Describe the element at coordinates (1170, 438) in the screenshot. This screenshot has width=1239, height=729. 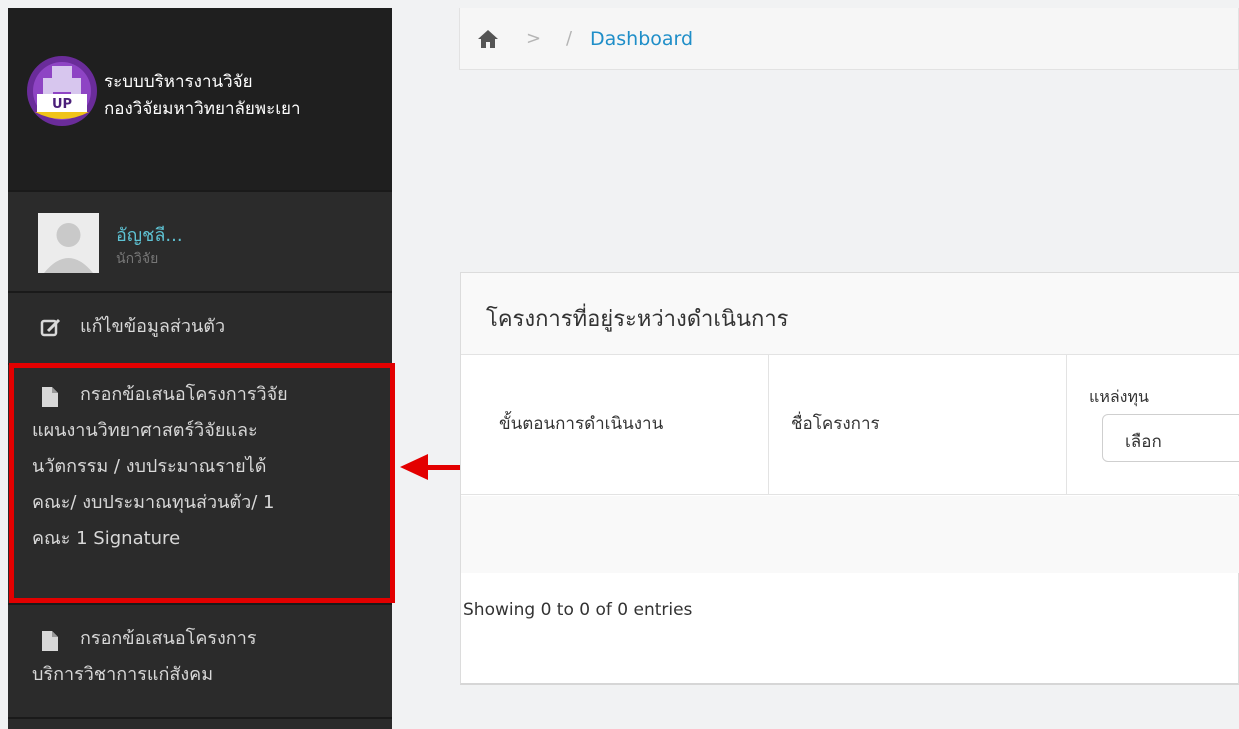
I see `funding-source-select: เลือก` at that location.